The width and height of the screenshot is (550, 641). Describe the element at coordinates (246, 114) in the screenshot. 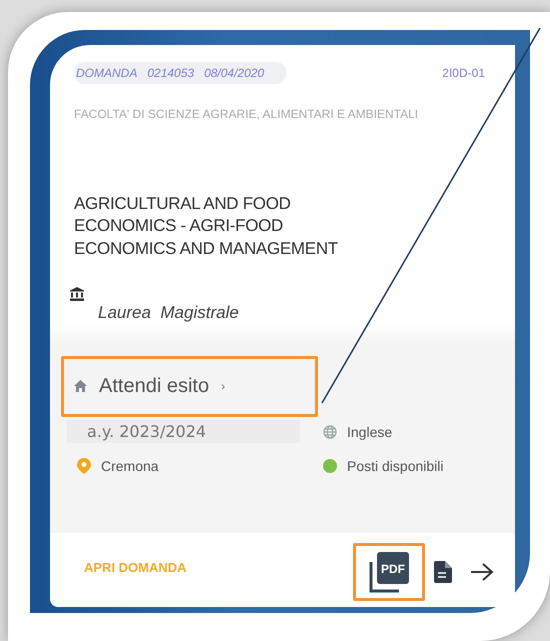

I see `faculty-name: FACOLTA' DI SCIENZE AGRARIE, ALIMENTARI E AMBIENTALI` at that location.